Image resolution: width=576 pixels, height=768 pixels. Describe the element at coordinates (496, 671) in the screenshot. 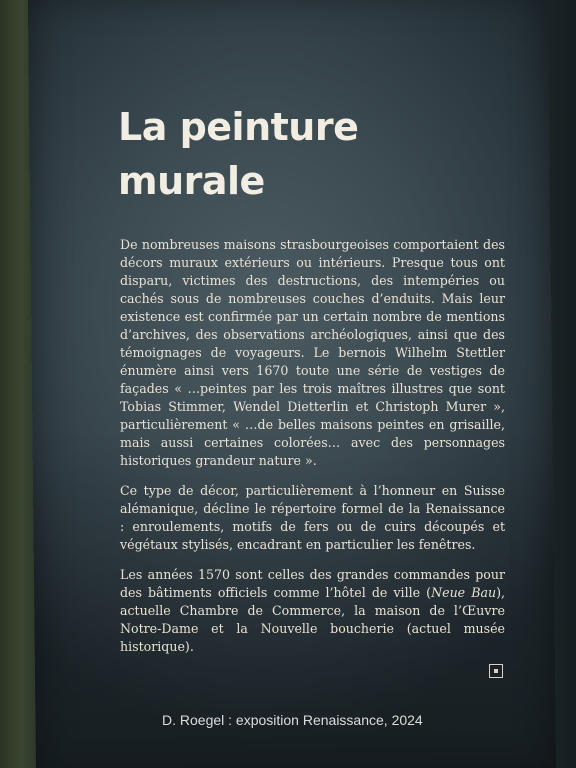

I see `square-outline-icon` at that location.